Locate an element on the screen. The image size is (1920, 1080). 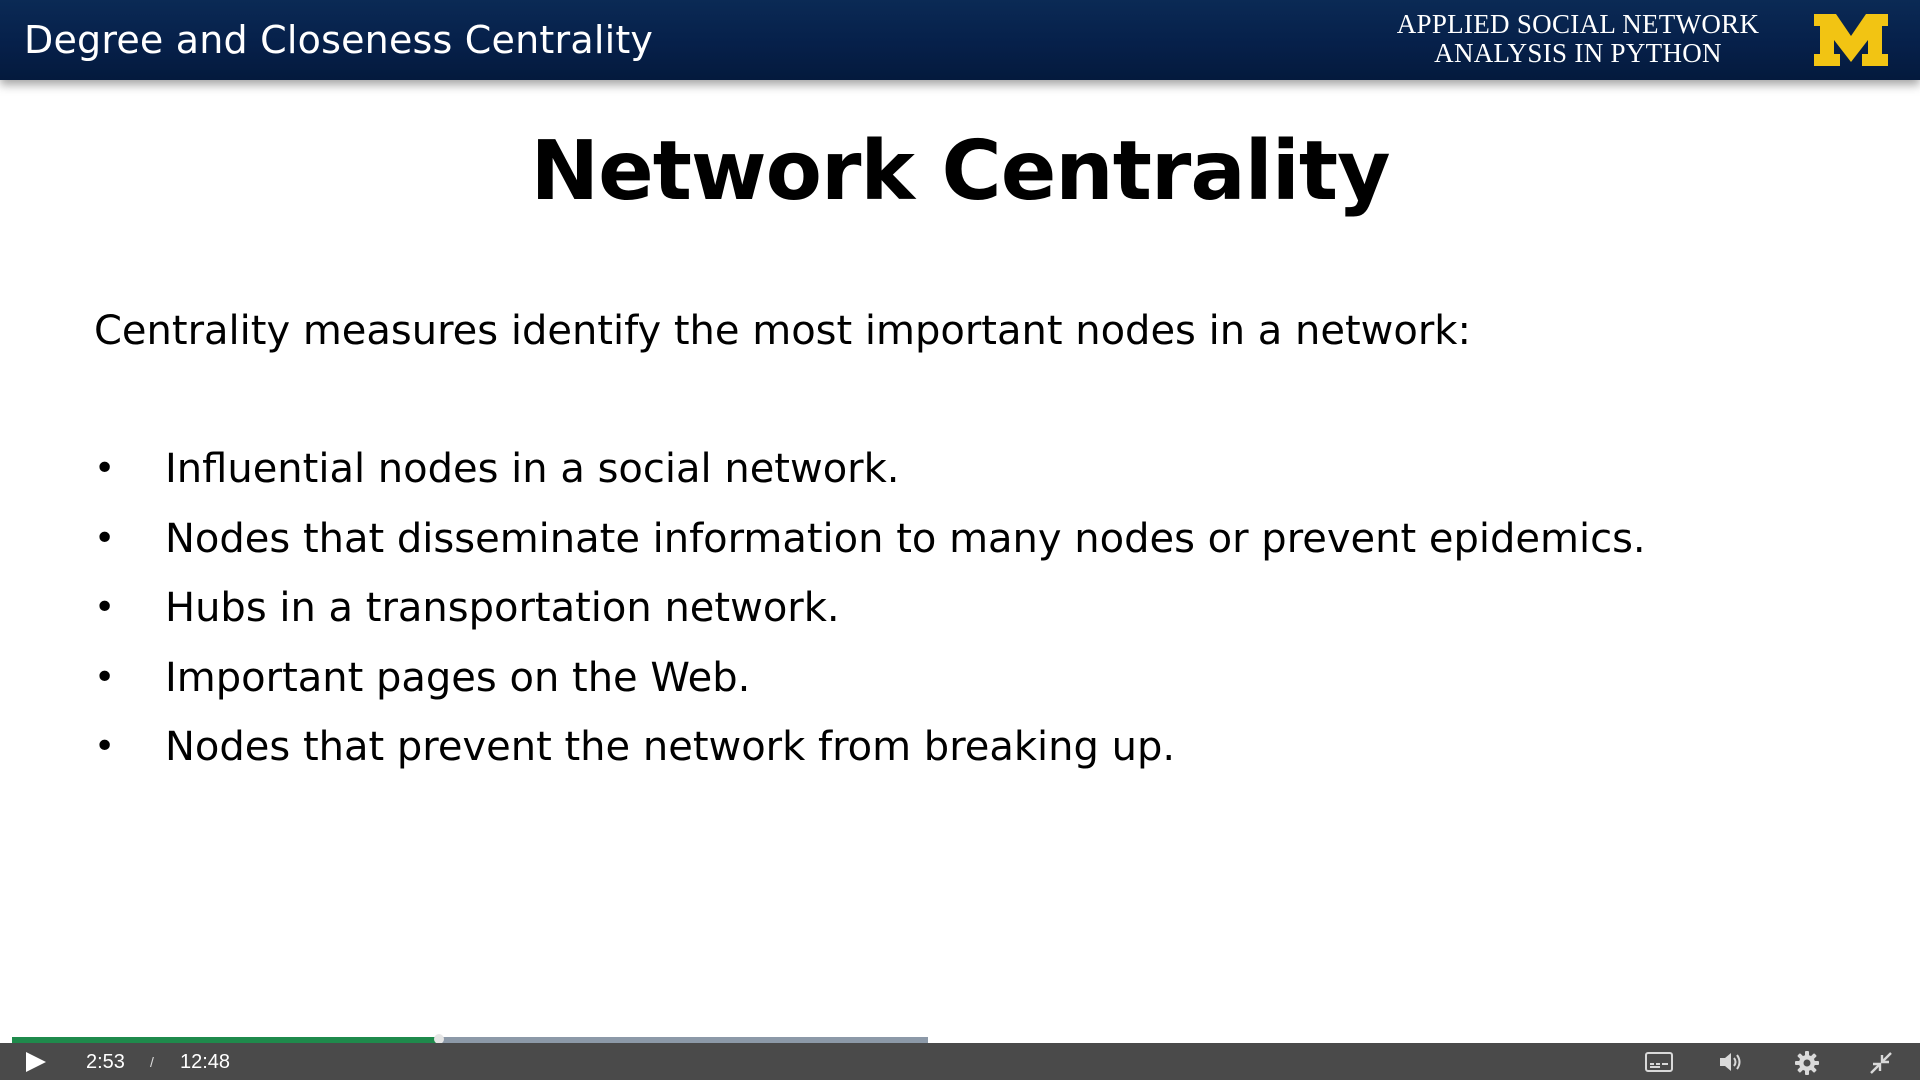
settings-button is located at coordinates (1807, 1063).